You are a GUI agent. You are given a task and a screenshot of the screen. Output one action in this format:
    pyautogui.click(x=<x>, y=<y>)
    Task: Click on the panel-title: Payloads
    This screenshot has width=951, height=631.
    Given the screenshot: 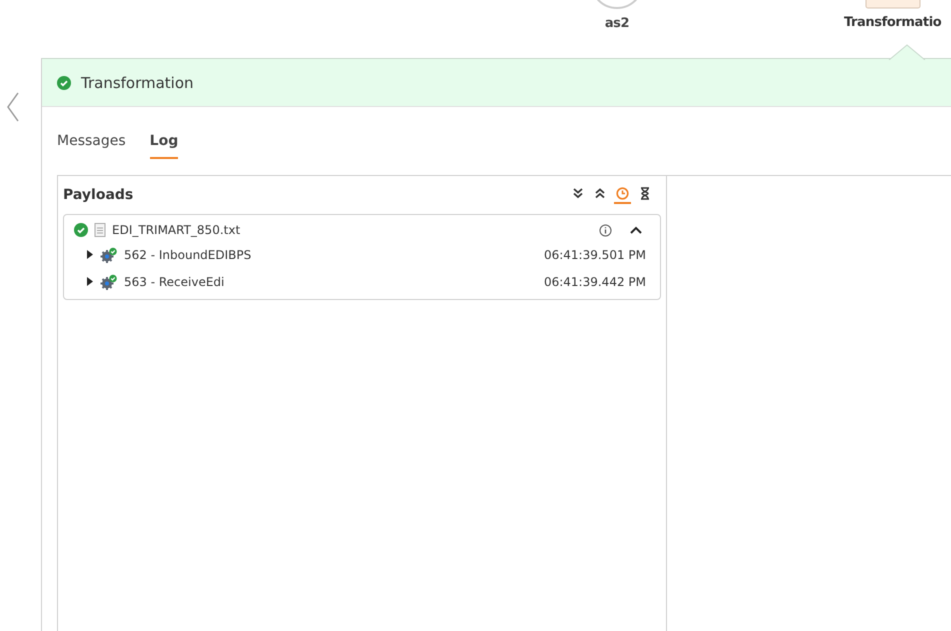 What is the action you would take?
    pyautogui.click(x=98, y=195)
    